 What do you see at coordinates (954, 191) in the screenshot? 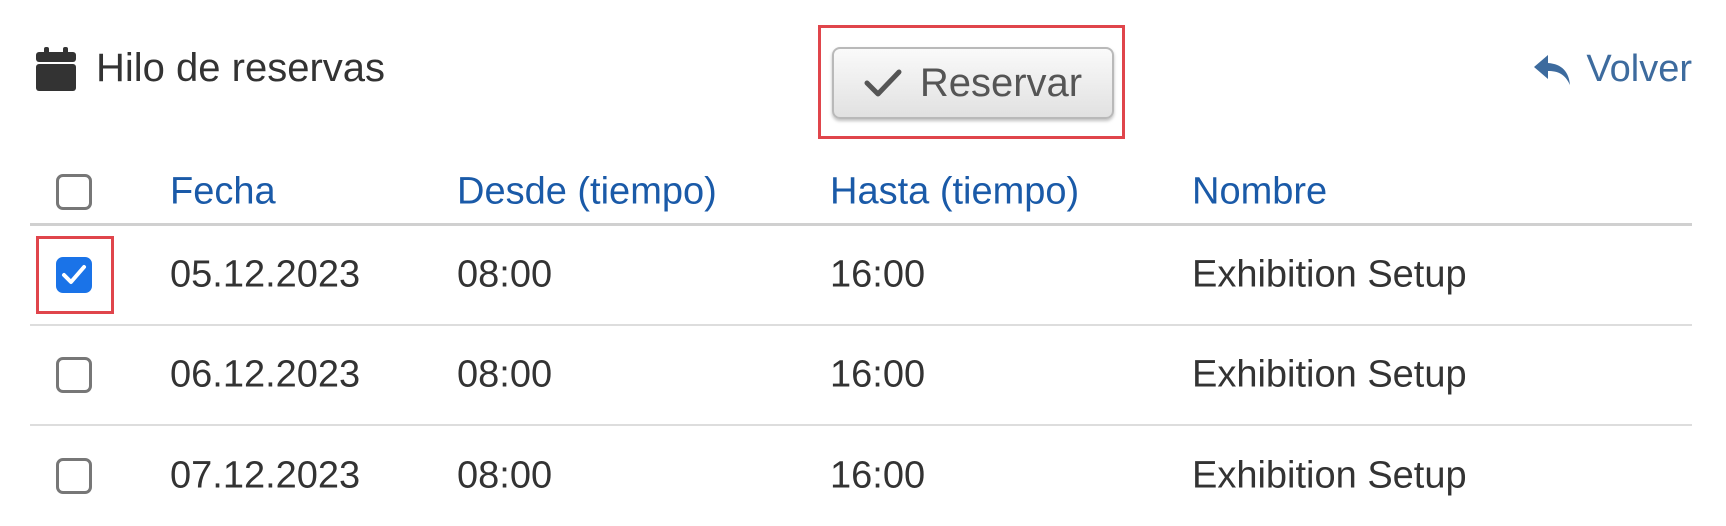
I see `column-header-hasta: Hasta (tiempo)` at bounding box center [954, 191].